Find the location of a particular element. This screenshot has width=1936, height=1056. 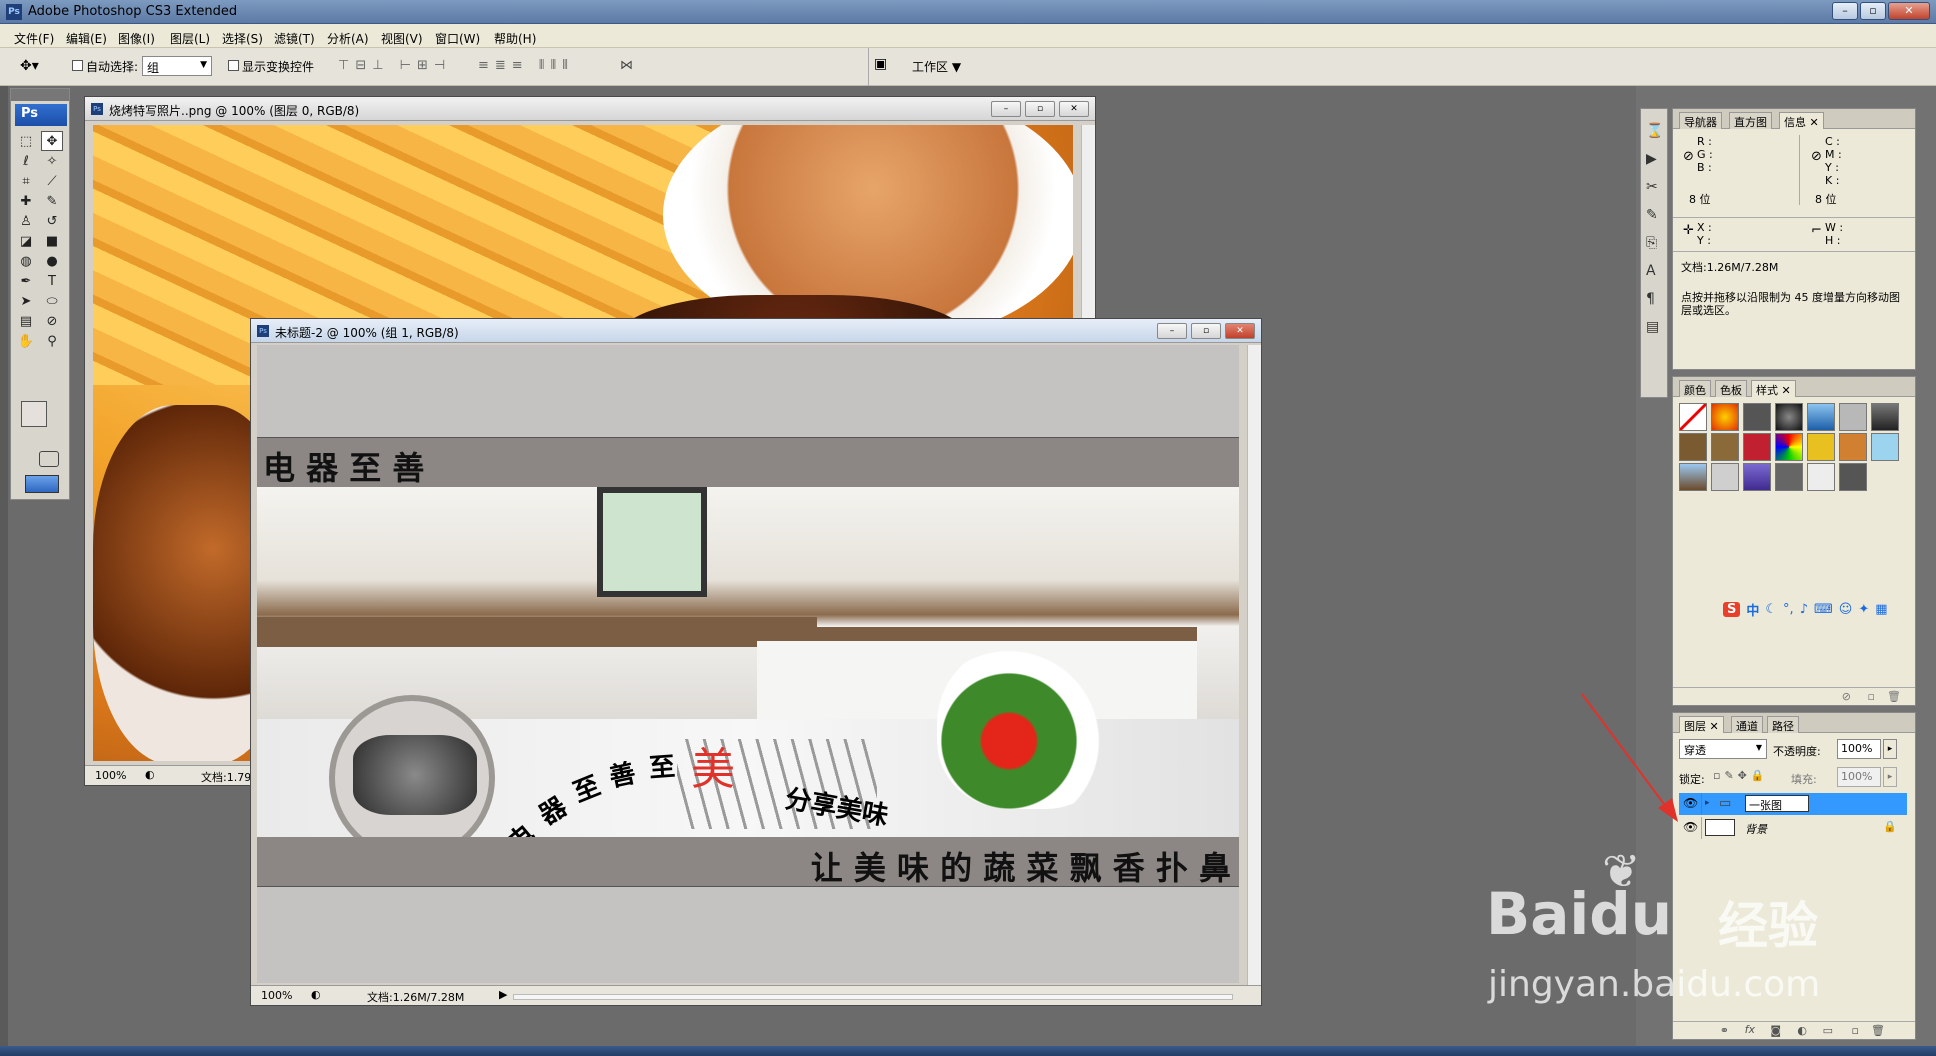

menu-file: 文件(F) is located at coordinates (34, 38).